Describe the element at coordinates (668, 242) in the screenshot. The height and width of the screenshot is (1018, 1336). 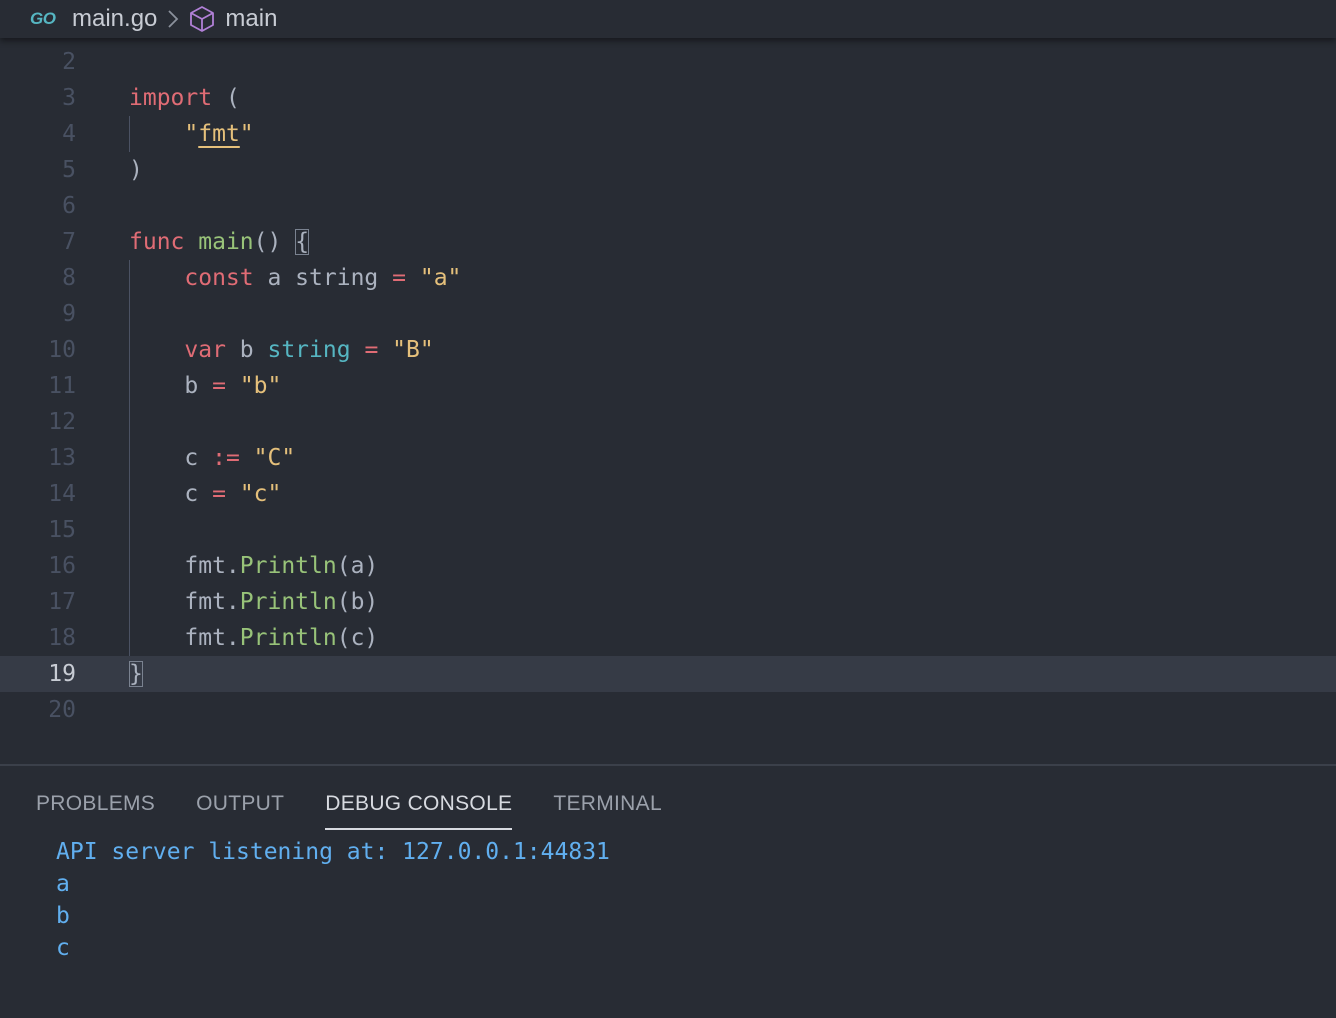
I see `code-line: 7 func main() {` at that location.